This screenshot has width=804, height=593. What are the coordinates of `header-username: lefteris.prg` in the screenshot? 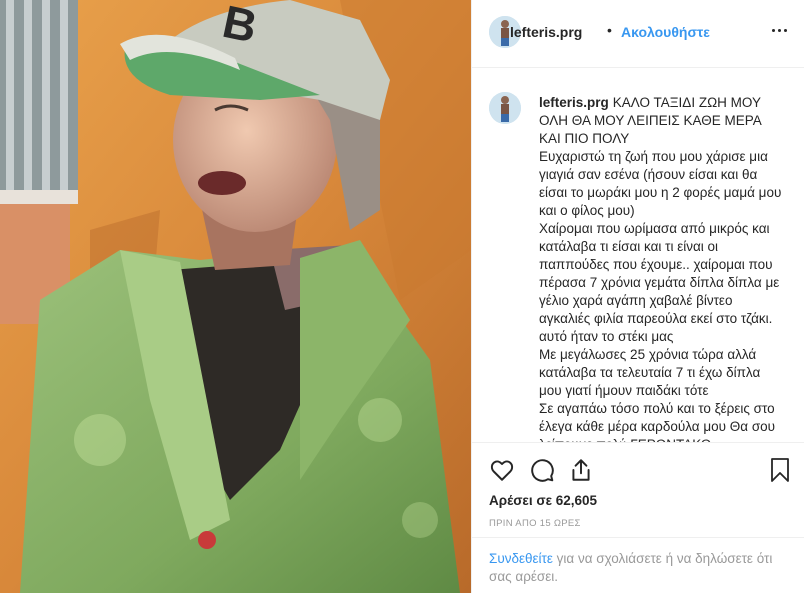 It's located at (546, 32).